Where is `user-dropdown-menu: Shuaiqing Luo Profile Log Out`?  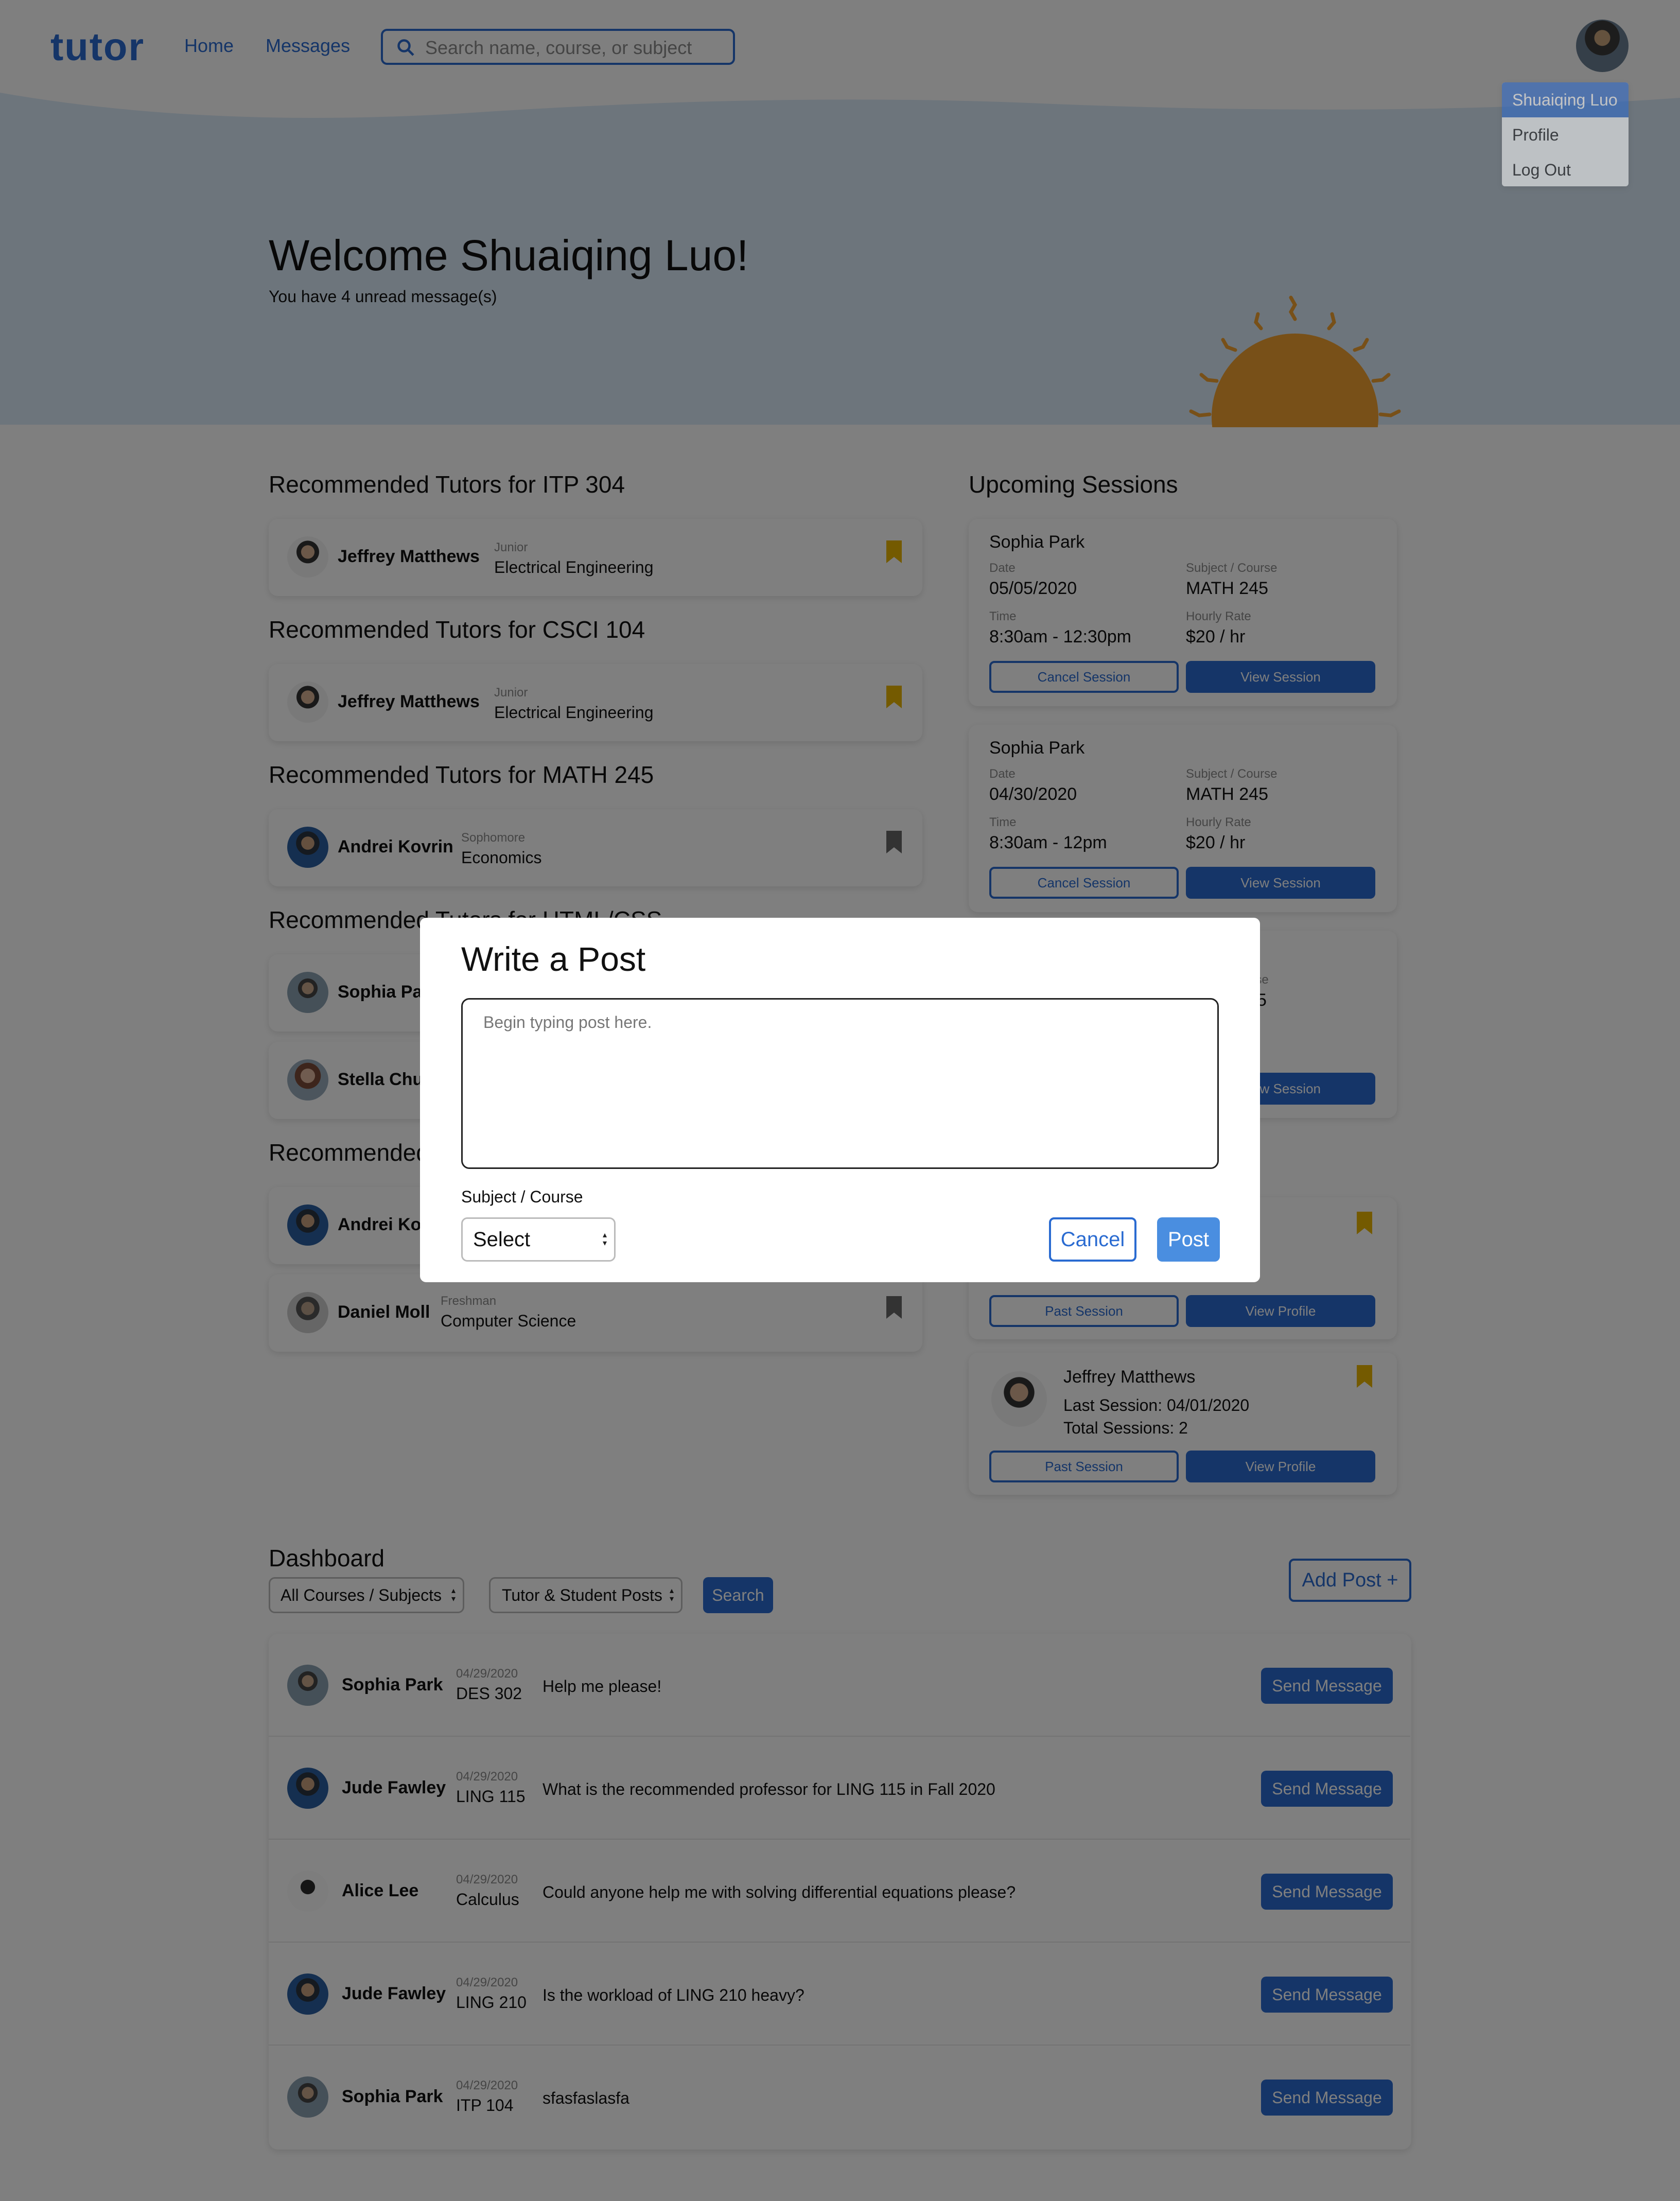 user-dropdown-menu: Shuaiqing Luo Profile Log Out is located at coordinates (1565, 134).